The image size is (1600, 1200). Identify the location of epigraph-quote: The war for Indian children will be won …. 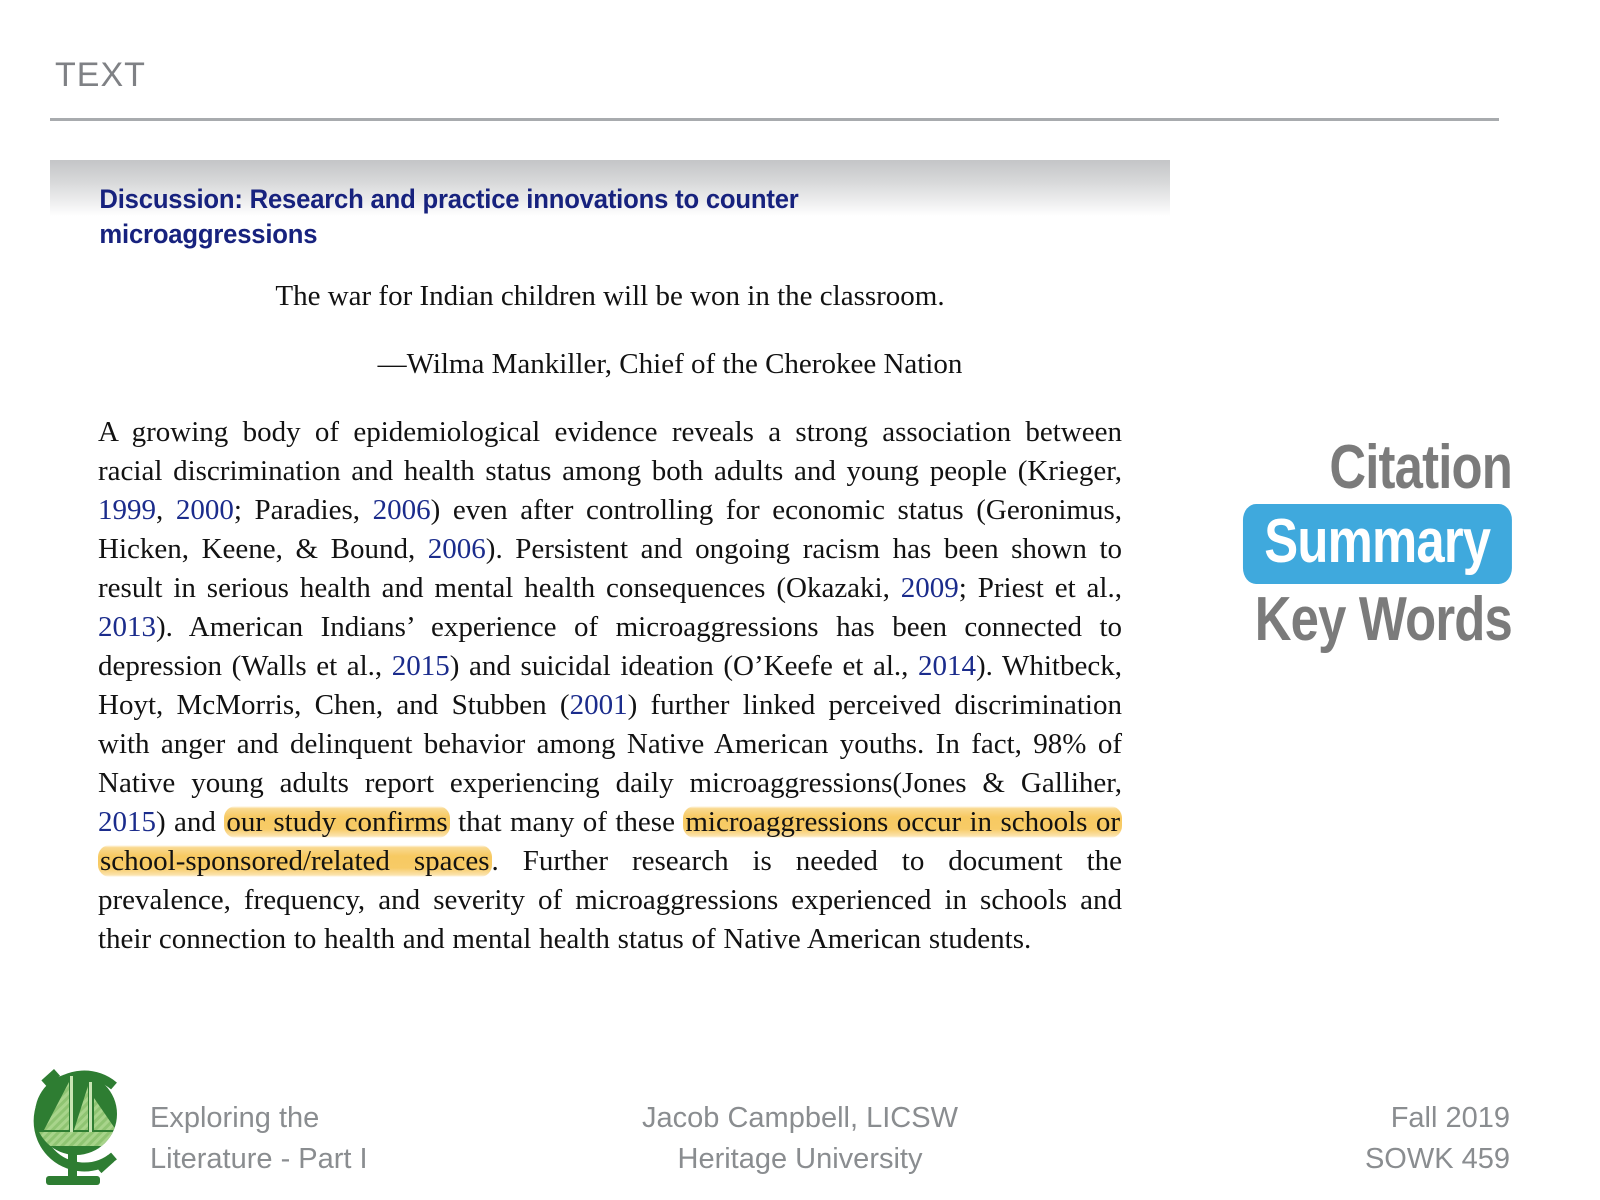
(610, 296).